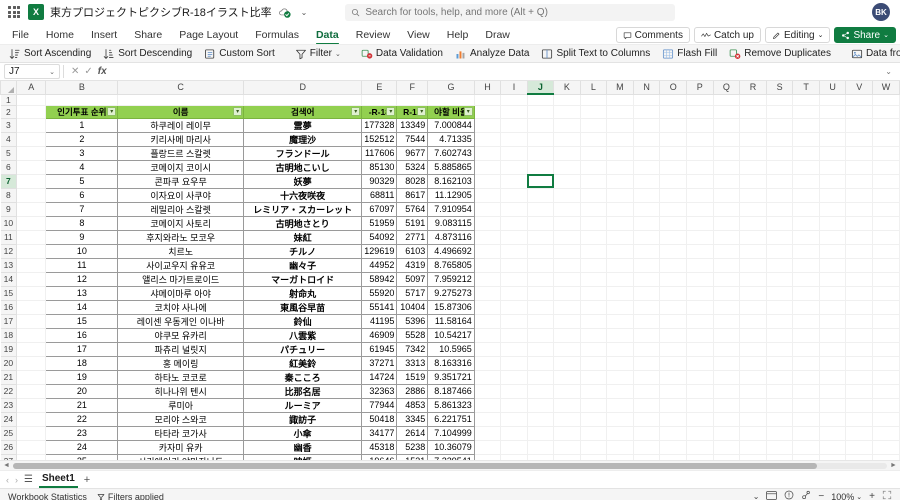  What do you see at coordinates (726, 377) in the screenshot?
I see `cell-Q21` at bounding box center [726, 377].